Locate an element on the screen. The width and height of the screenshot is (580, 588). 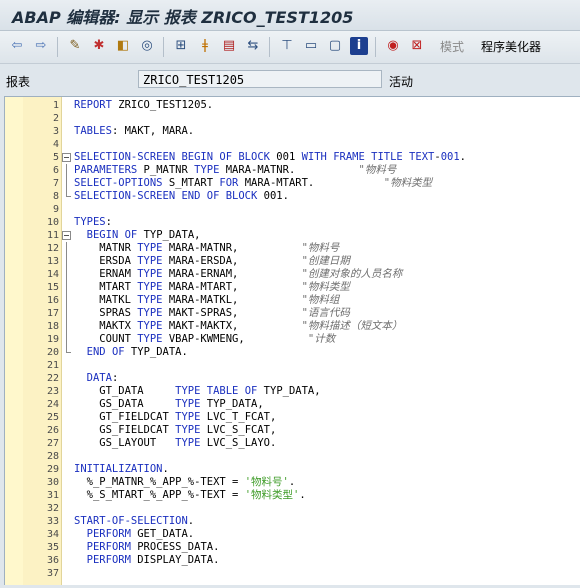
code-line: 30 %_P_MATNR_%_APP_%-TEXT = '物料号'. is located at coordinates (292, 482).